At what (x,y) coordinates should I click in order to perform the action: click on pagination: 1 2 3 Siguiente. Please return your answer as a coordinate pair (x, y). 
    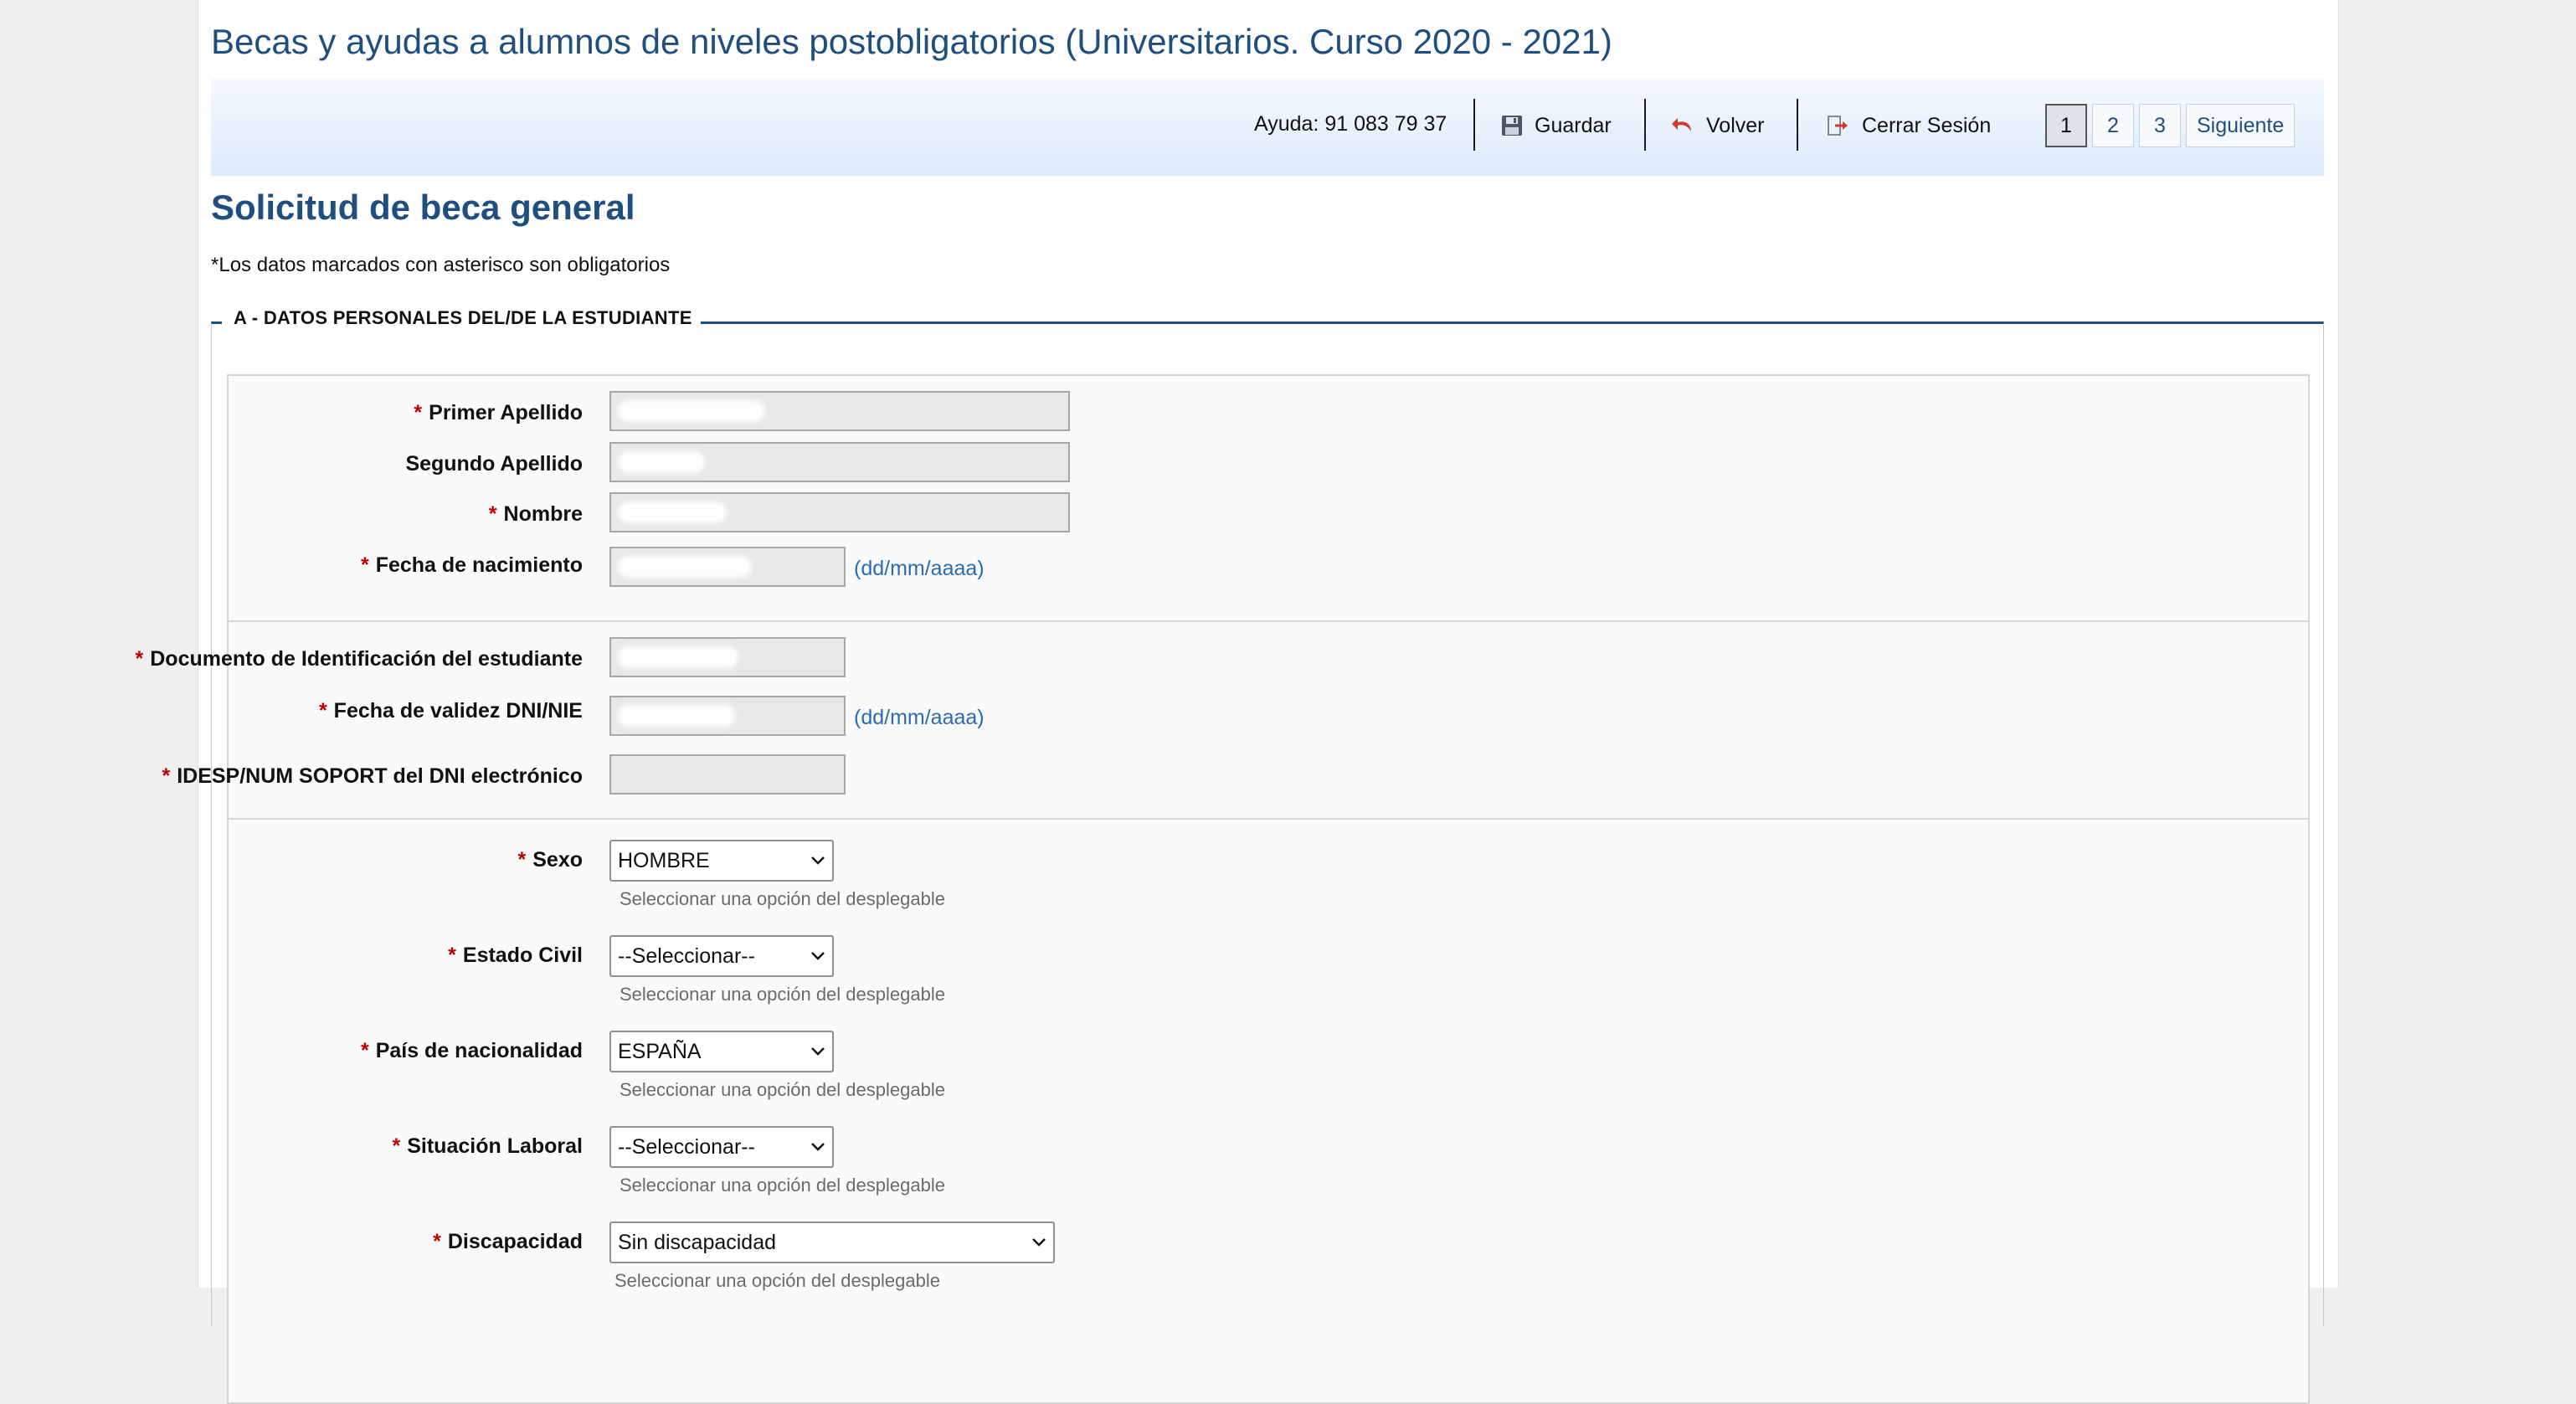
    Looking at the image, I should click on (2170, 125).